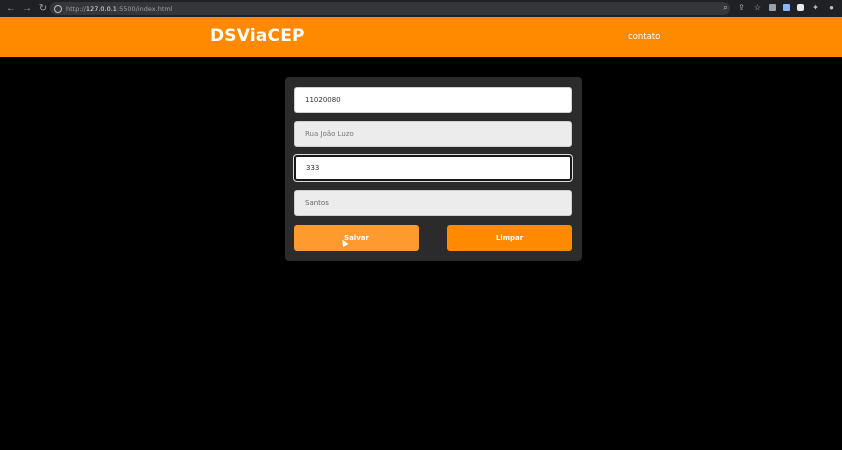  What do you see at coordinates (11, 9) in the screenshot?
I see `back-icon: ←` at bounding box center [11, 9].